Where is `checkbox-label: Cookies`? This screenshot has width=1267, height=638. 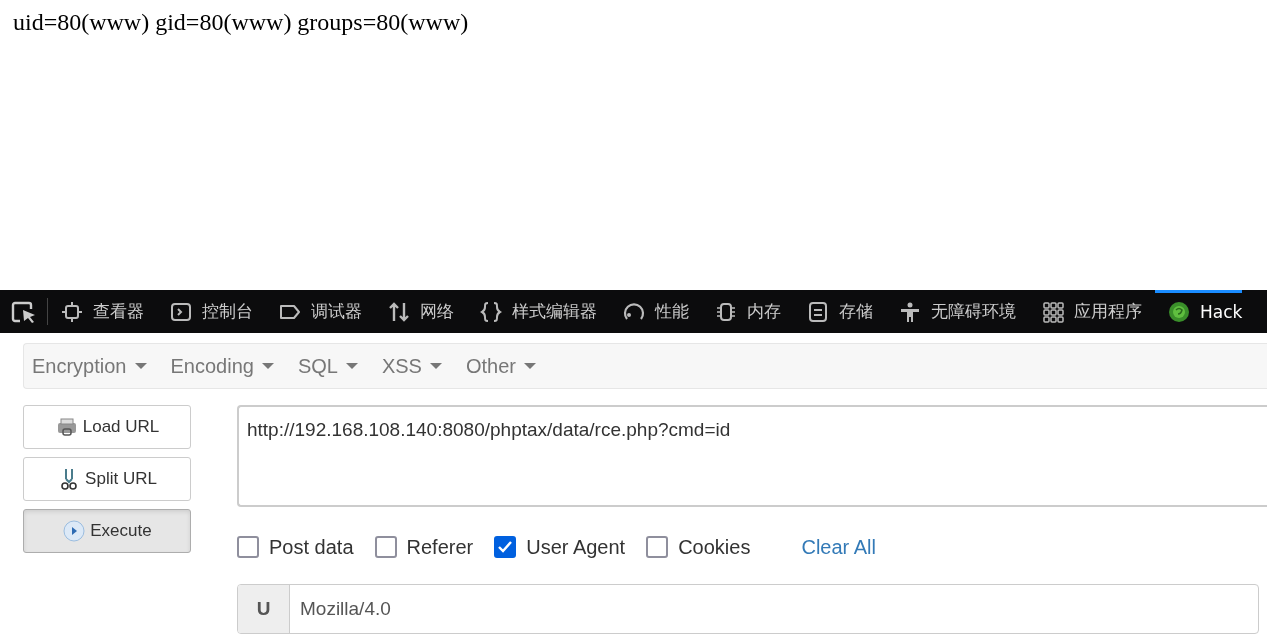 checkbox-label: Cookies is located at coordinates (714, 547).